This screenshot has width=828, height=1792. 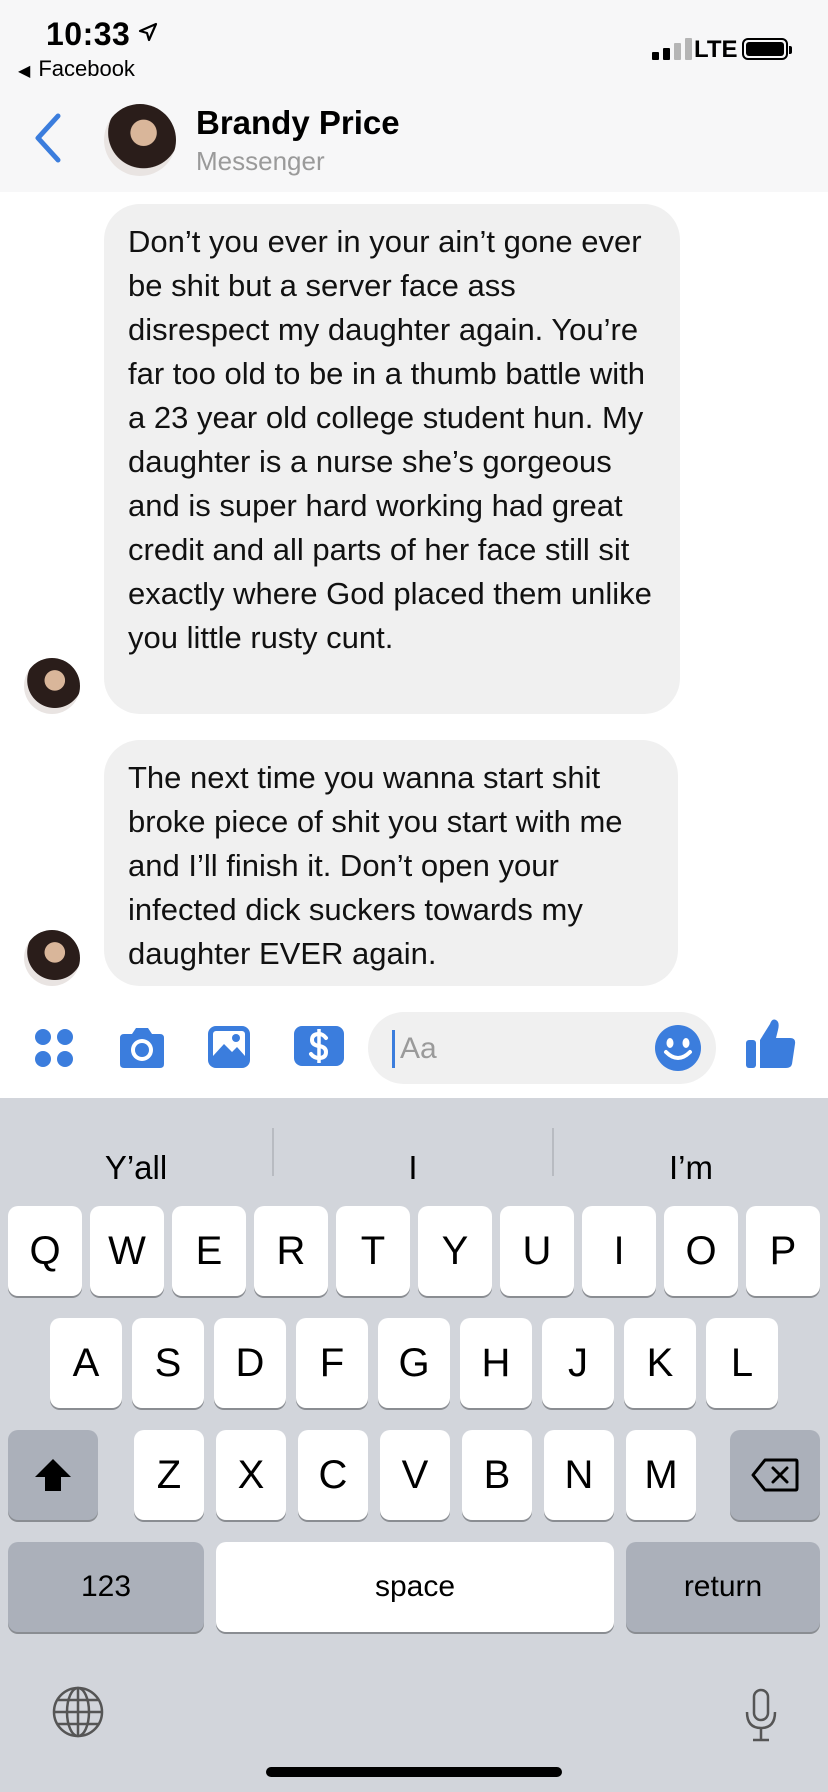 What do you see at coordinates (168, 1363) in the screenshot?
I see `key-s: S` at bounding box center [168, 1363].